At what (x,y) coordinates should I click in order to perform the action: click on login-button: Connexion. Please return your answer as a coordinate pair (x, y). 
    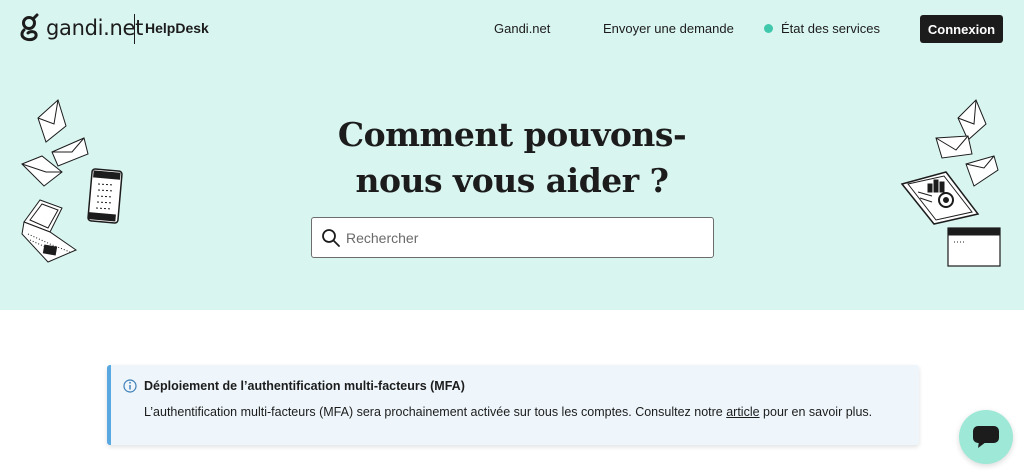
    Looking at the image, I should click on (961, 29).